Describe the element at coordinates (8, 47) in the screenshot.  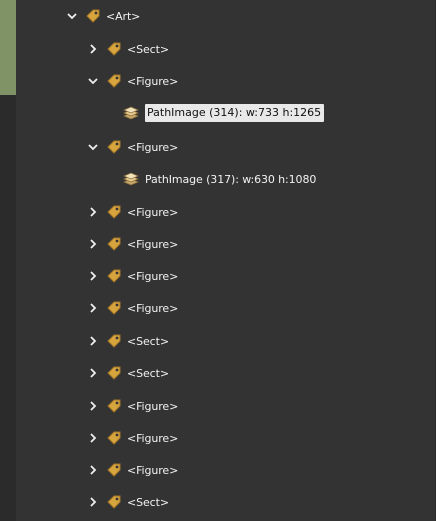
I see `left-accent-panel` at that location.